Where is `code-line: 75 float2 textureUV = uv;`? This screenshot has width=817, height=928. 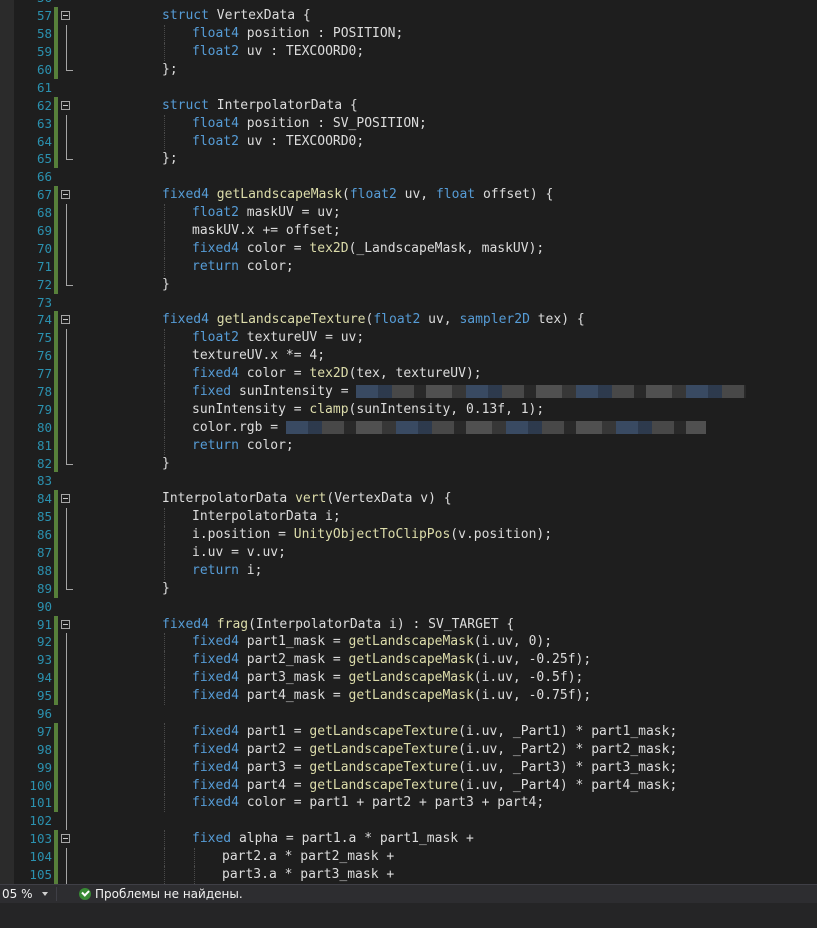 code-line: 75 float2 textureUV = uv; is located at coordinates (408, 338).